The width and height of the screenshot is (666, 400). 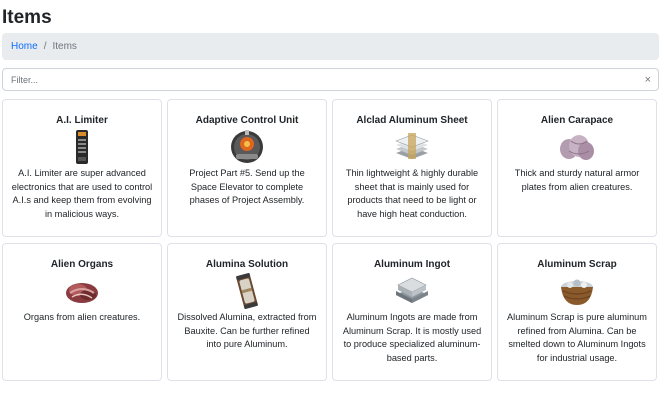 I want to click on item-title: Alumina Solution, so click(x=247, y=264).